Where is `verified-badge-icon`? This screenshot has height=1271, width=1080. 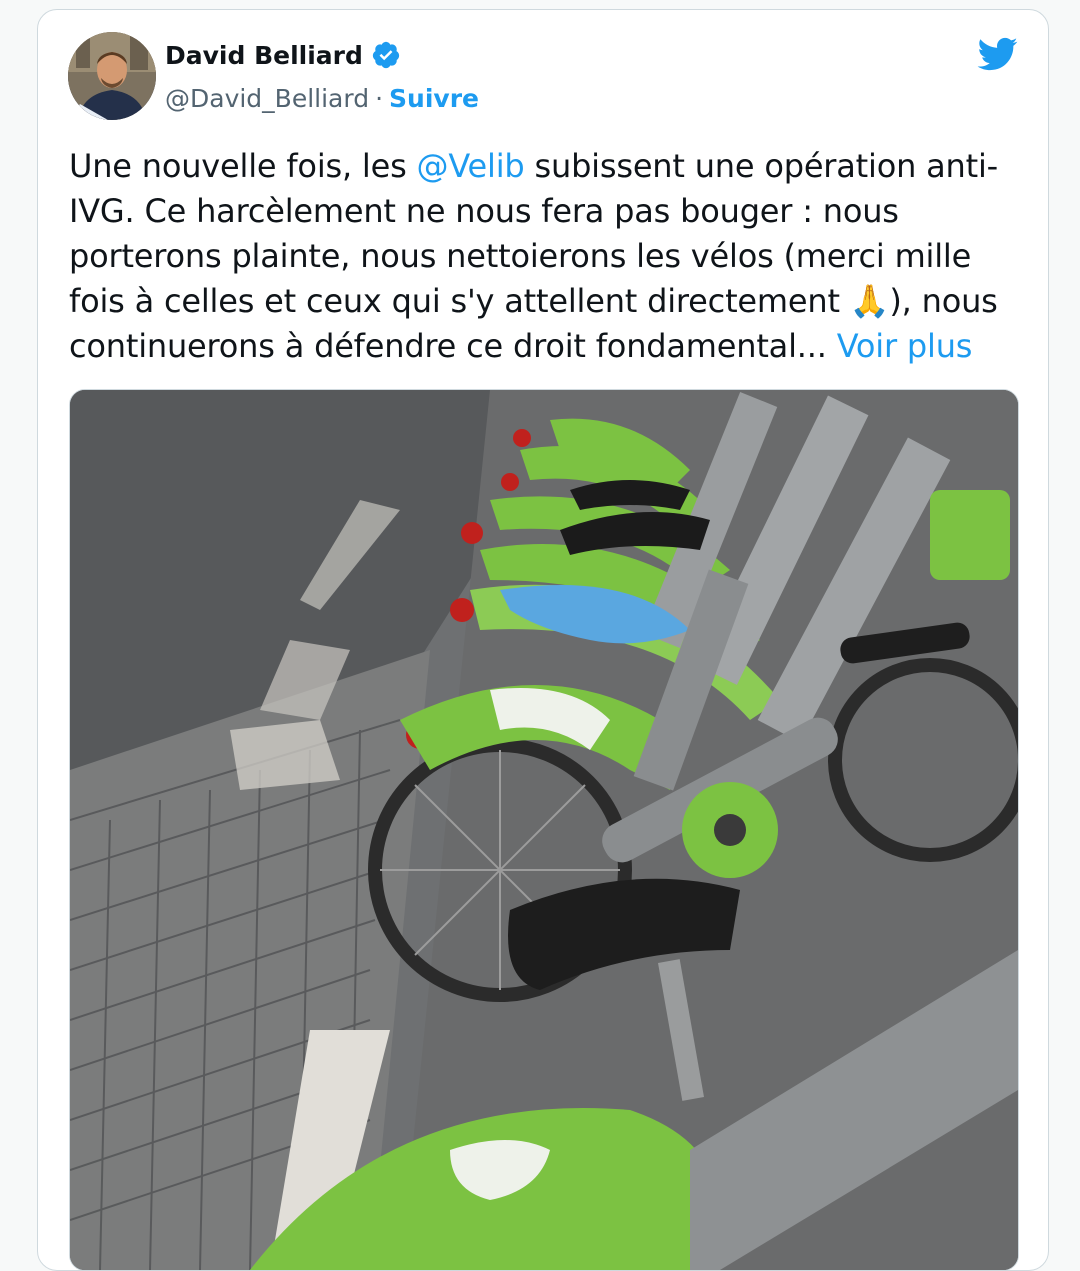
verified-badge-icon is located at coordinates (386, 55).